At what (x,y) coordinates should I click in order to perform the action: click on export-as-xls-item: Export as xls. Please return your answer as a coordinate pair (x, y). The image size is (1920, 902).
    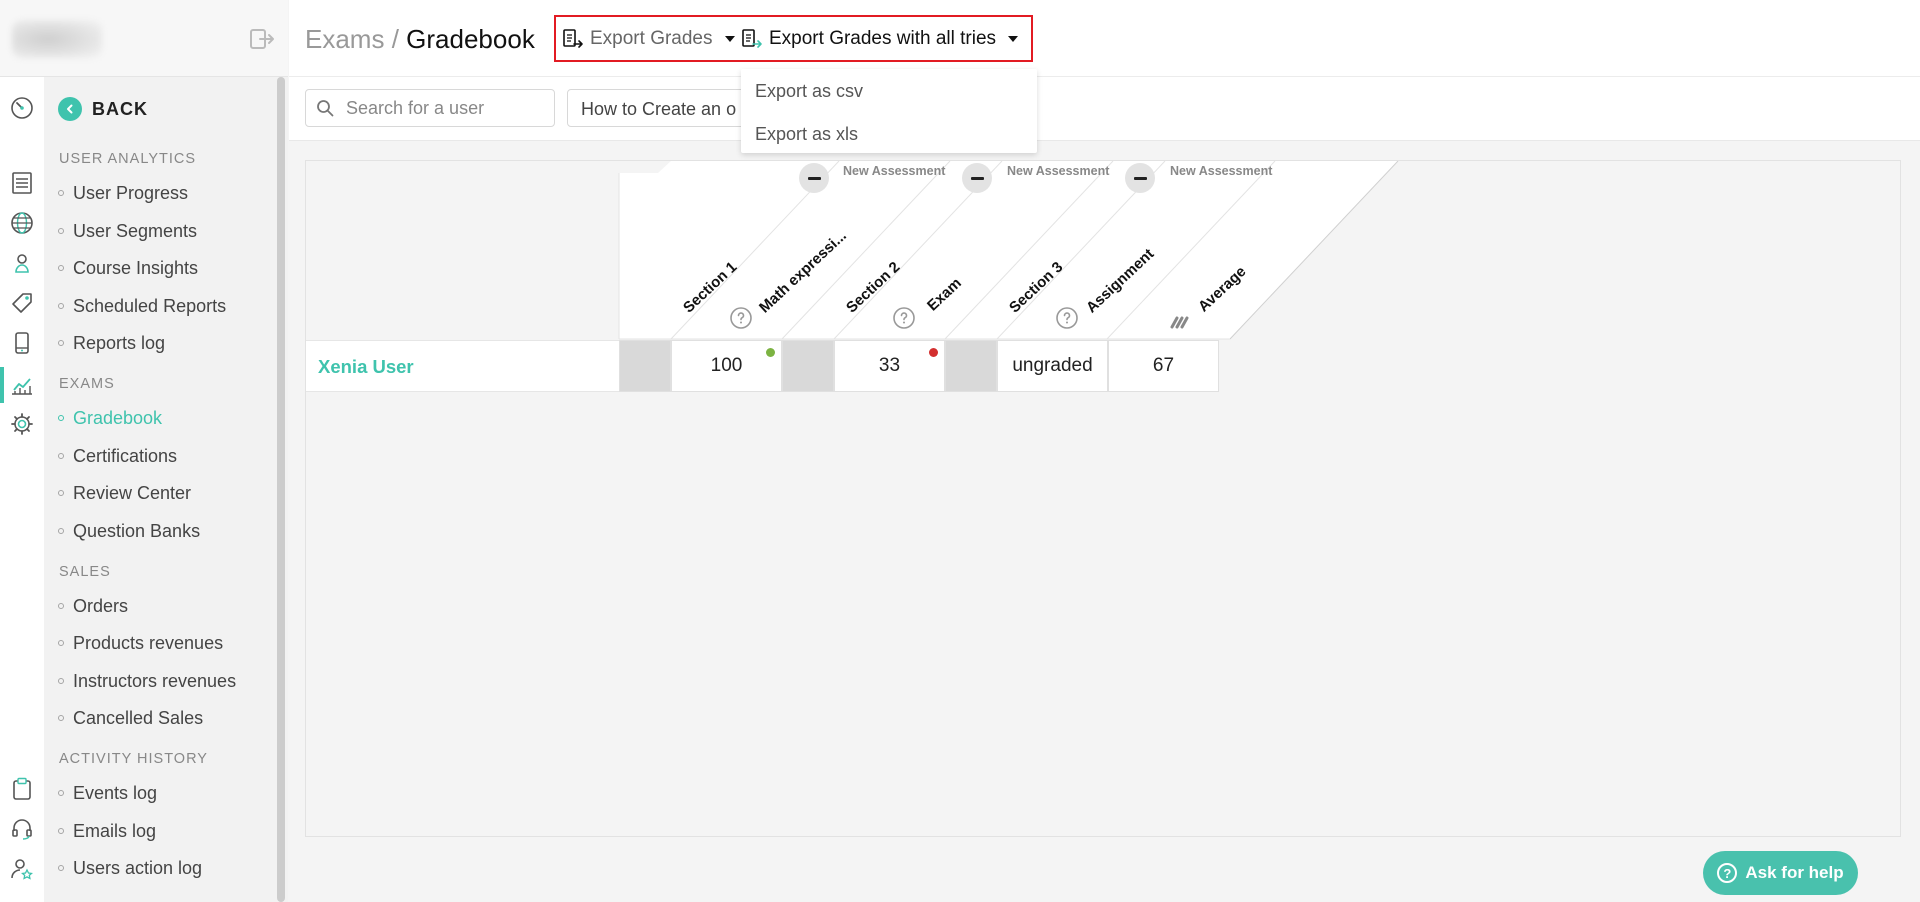
    Looking at the image, I should click on (806, 134).